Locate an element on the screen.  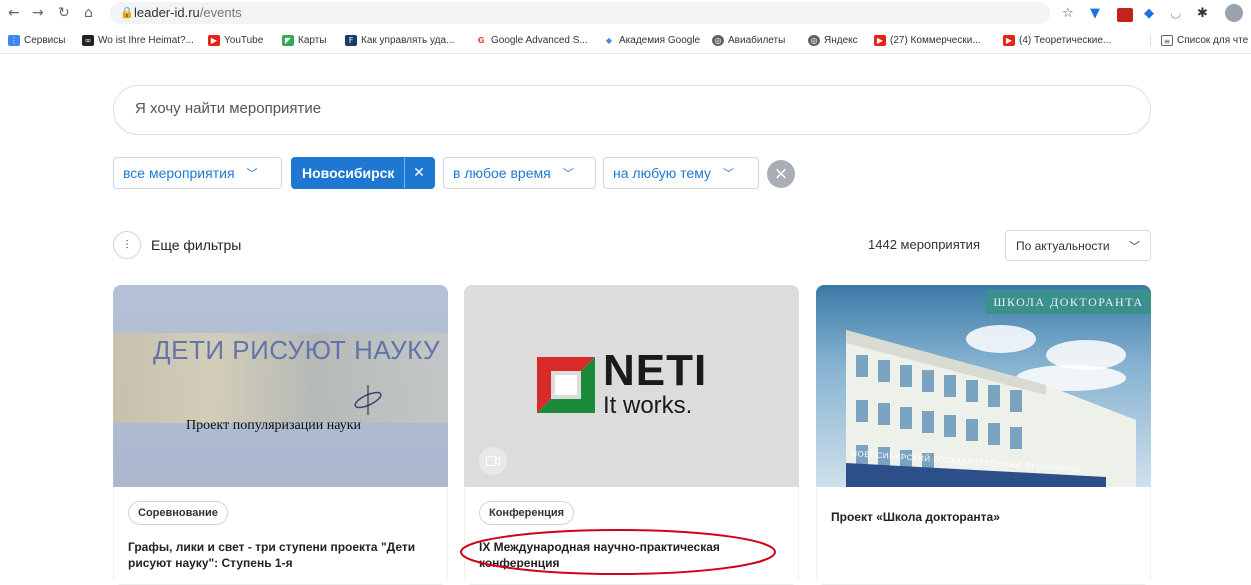
extension-icon: ◆ is located at coordinates (1149, 13).